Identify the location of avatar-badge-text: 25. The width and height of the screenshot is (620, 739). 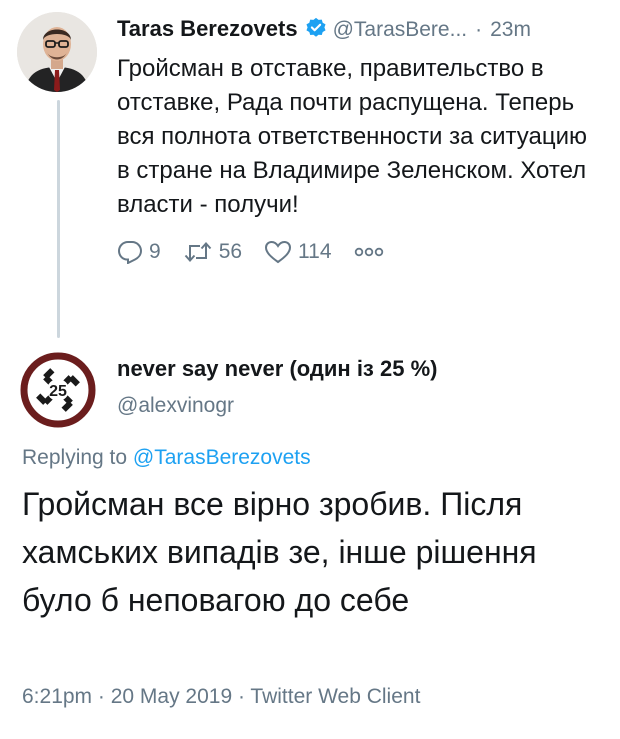
(58, 391).